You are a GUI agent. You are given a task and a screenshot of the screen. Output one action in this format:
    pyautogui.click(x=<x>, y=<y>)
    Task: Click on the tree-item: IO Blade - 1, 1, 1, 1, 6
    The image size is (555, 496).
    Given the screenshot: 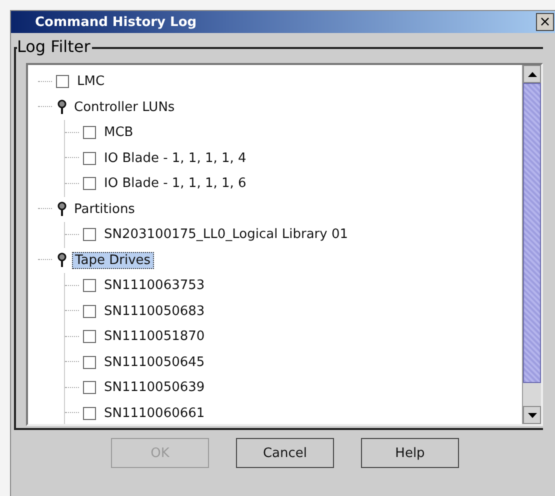 What is the action you would take?
    pyautogui.click(x=175, y=184)
    